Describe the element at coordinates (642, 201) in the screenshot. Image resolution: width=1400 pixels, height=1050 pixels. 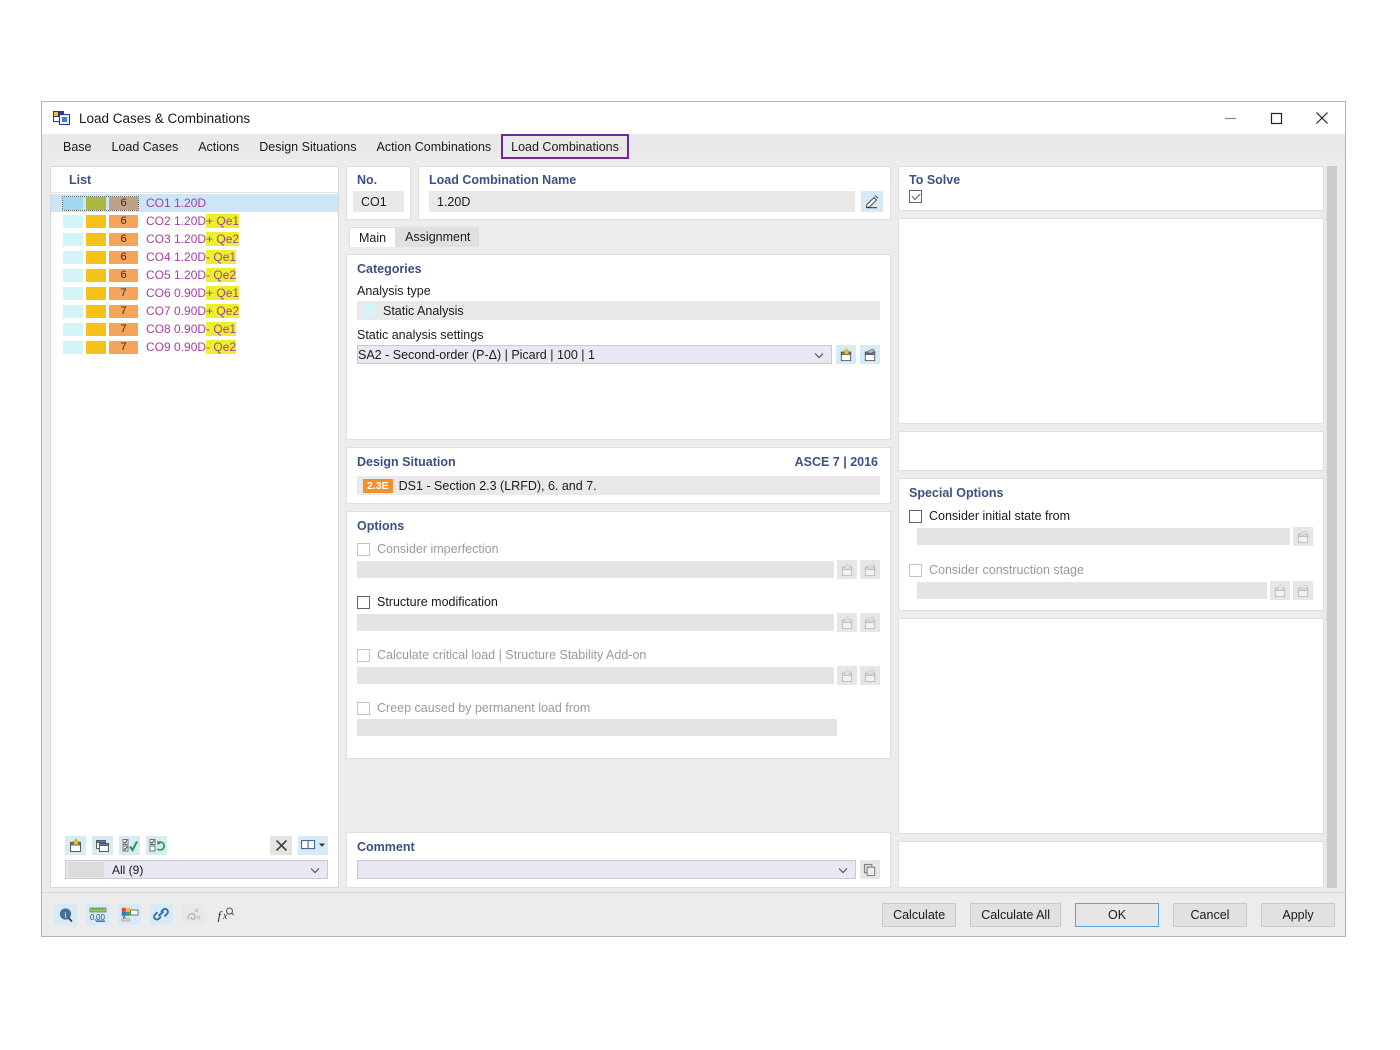
I see `name-input: 1.20D` at that location.